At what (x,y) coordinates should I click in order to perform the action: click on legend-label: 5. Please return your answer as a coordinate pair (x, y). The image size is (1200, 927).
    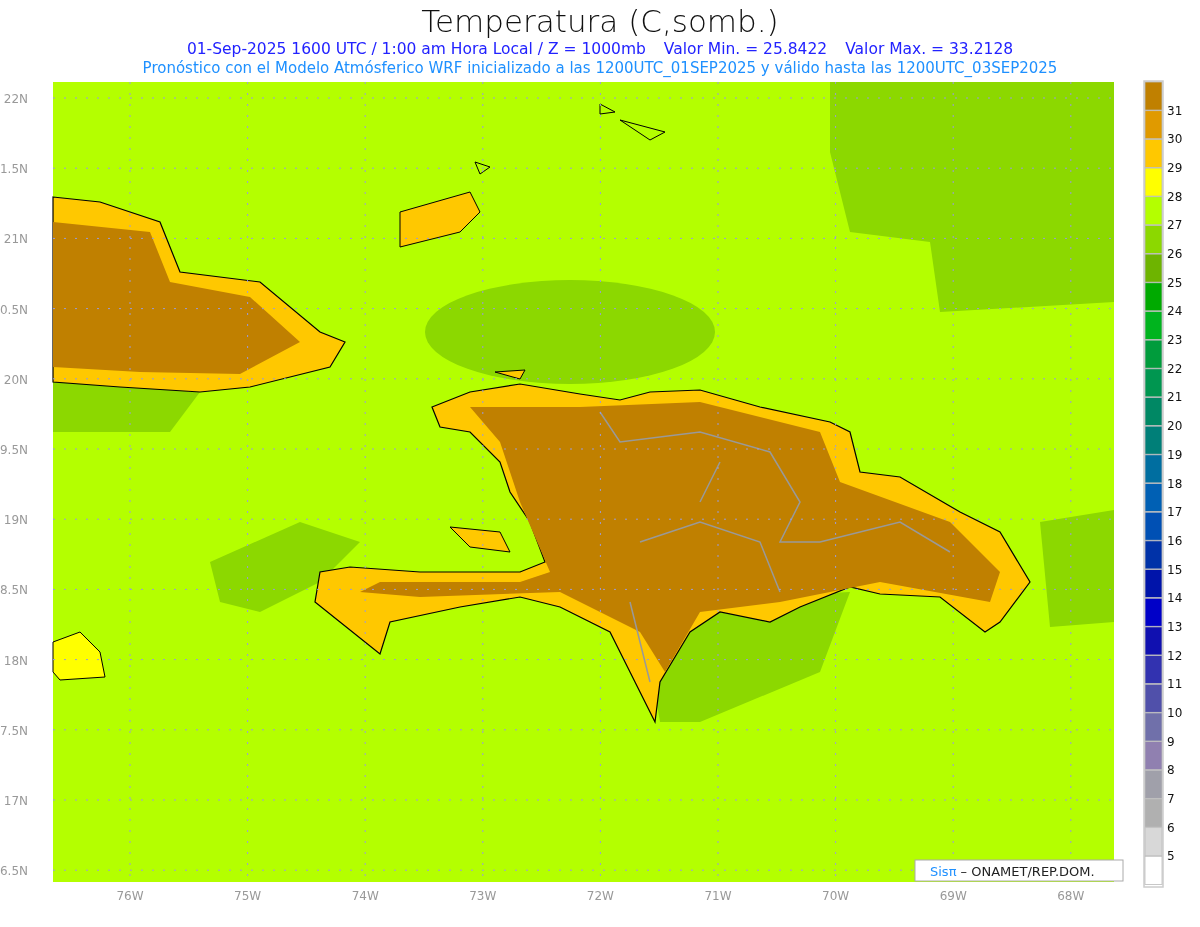
    Looking at the image, I should click on (1171, 856).